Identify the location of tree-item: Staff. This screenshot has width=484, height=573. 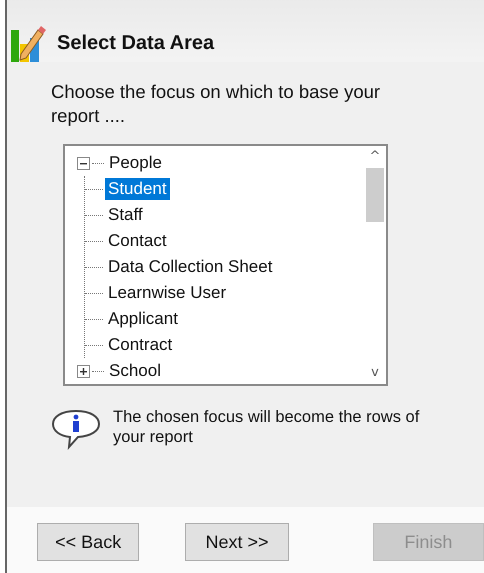
(125, 215).